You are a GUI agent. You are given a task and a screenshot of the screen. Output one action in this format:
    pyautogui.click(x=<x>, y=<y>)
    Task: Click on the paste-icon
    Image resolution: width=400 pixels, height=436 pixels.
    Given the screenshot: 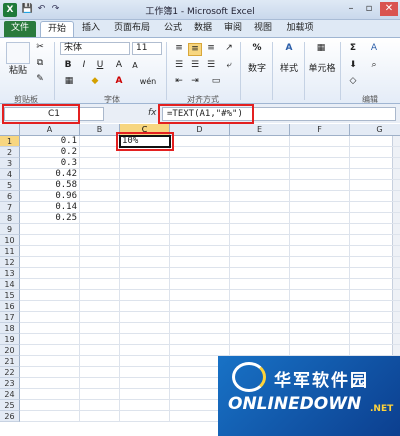 What is the action you would take?
    pyautogui.click(x=18, y=53)
    